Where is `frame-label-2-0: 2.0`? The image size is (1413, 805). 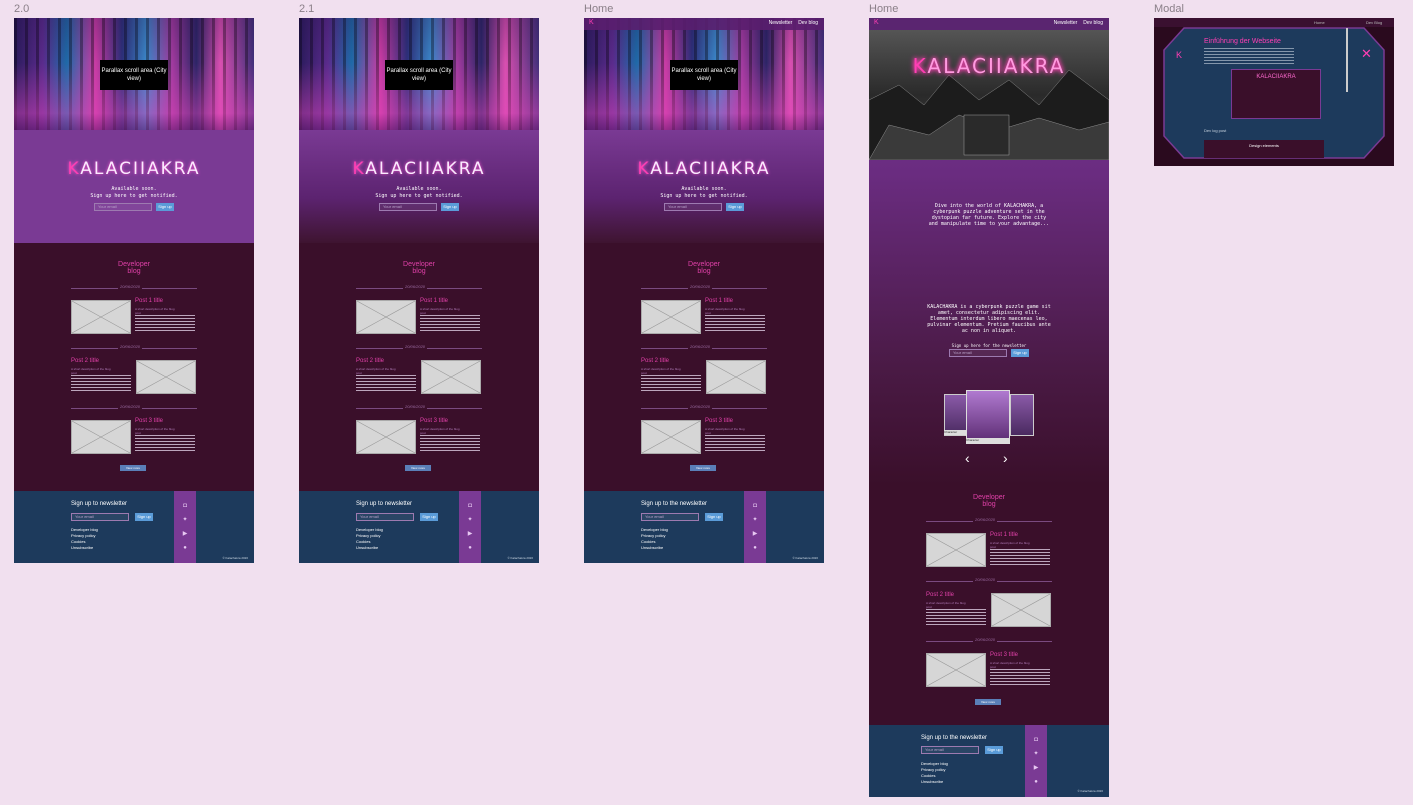
frame-label-2-0: 2.0 is located at coordinates (22, 9).